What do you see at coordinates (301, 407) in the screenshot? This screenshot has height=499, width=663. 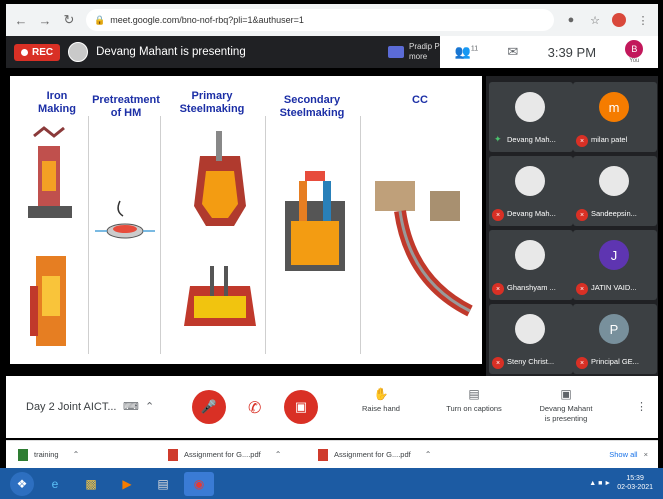 I see `camera-toggle-button: ▣` at bounding box center [301, 407].